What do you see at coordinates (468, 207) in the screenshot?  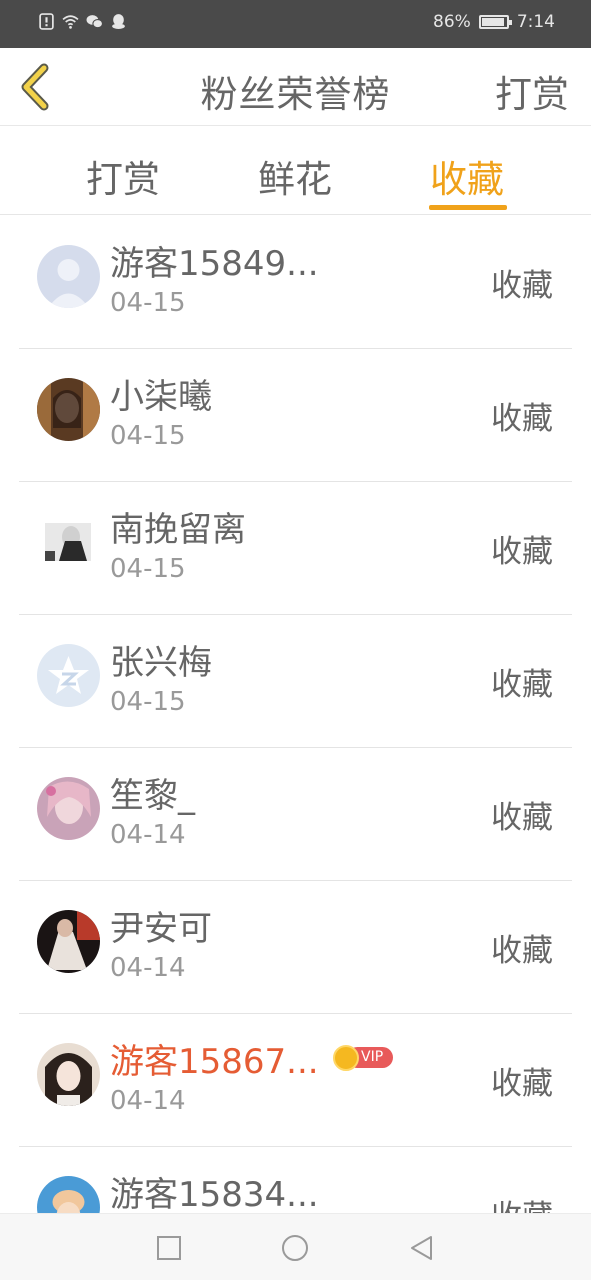 I see `tab-active-indicator` at bounding box center [468, 207].